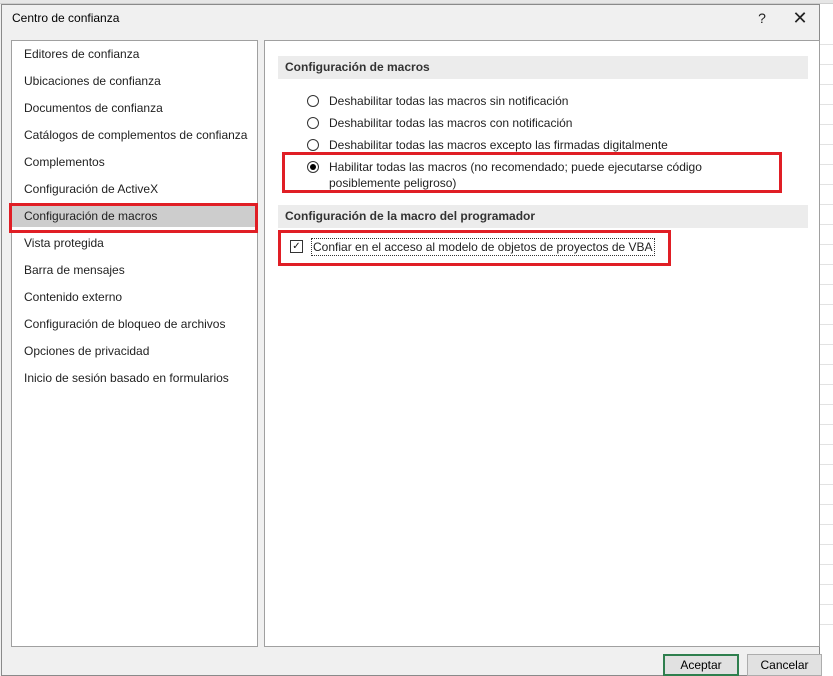 Image resolution: width=833 pixels, height=676 pixels. I want to click on help-button: ?, so click(762, 18).